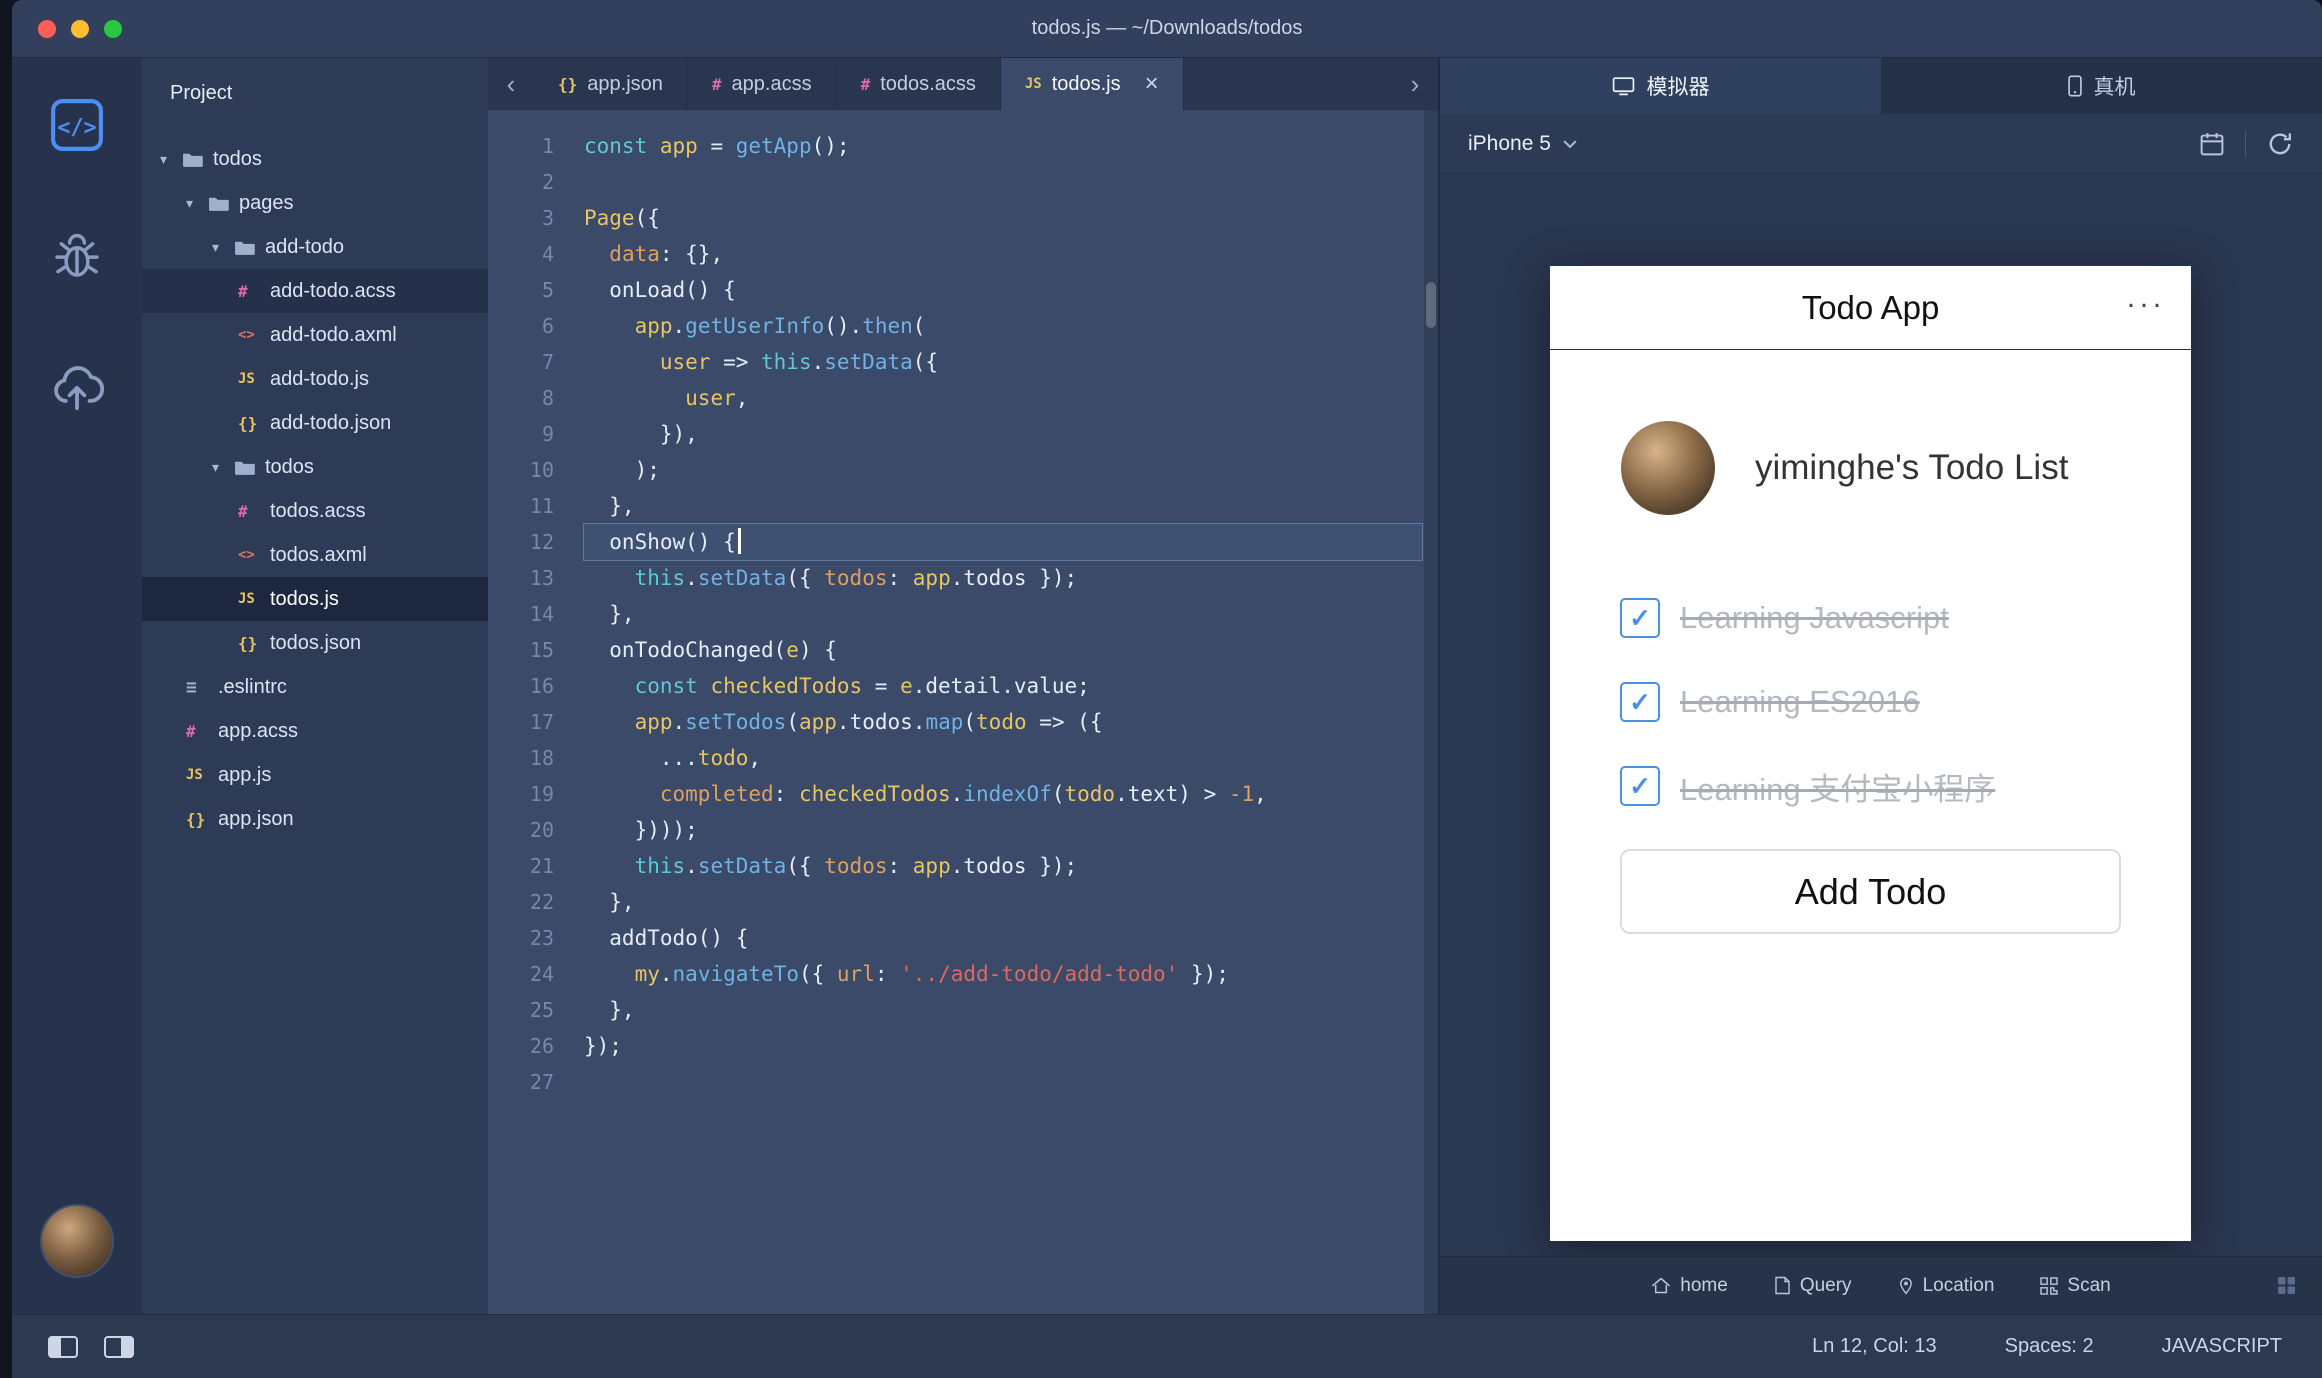 This screenshot has width=2322, height=1378. I want to click on tree-folder-pages: ▾ pages, so click(315, 203).